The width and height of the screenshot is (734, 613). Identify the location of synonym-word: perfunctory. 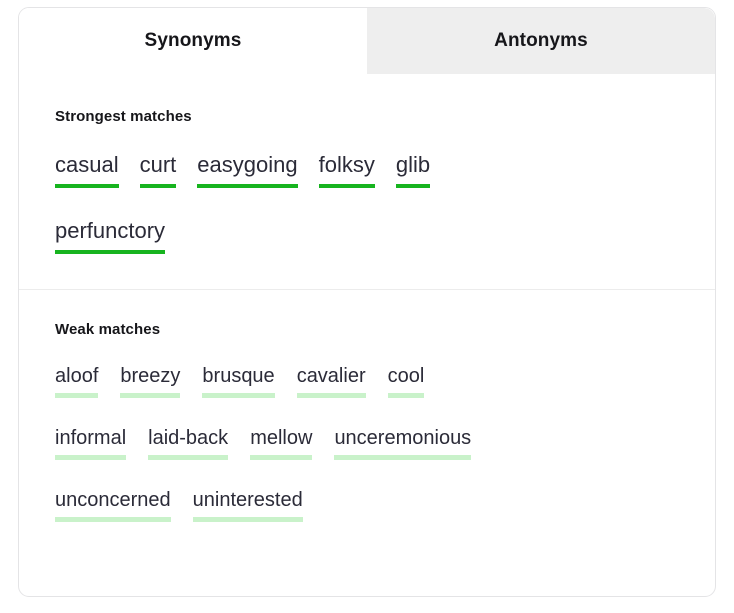
(110, 235).